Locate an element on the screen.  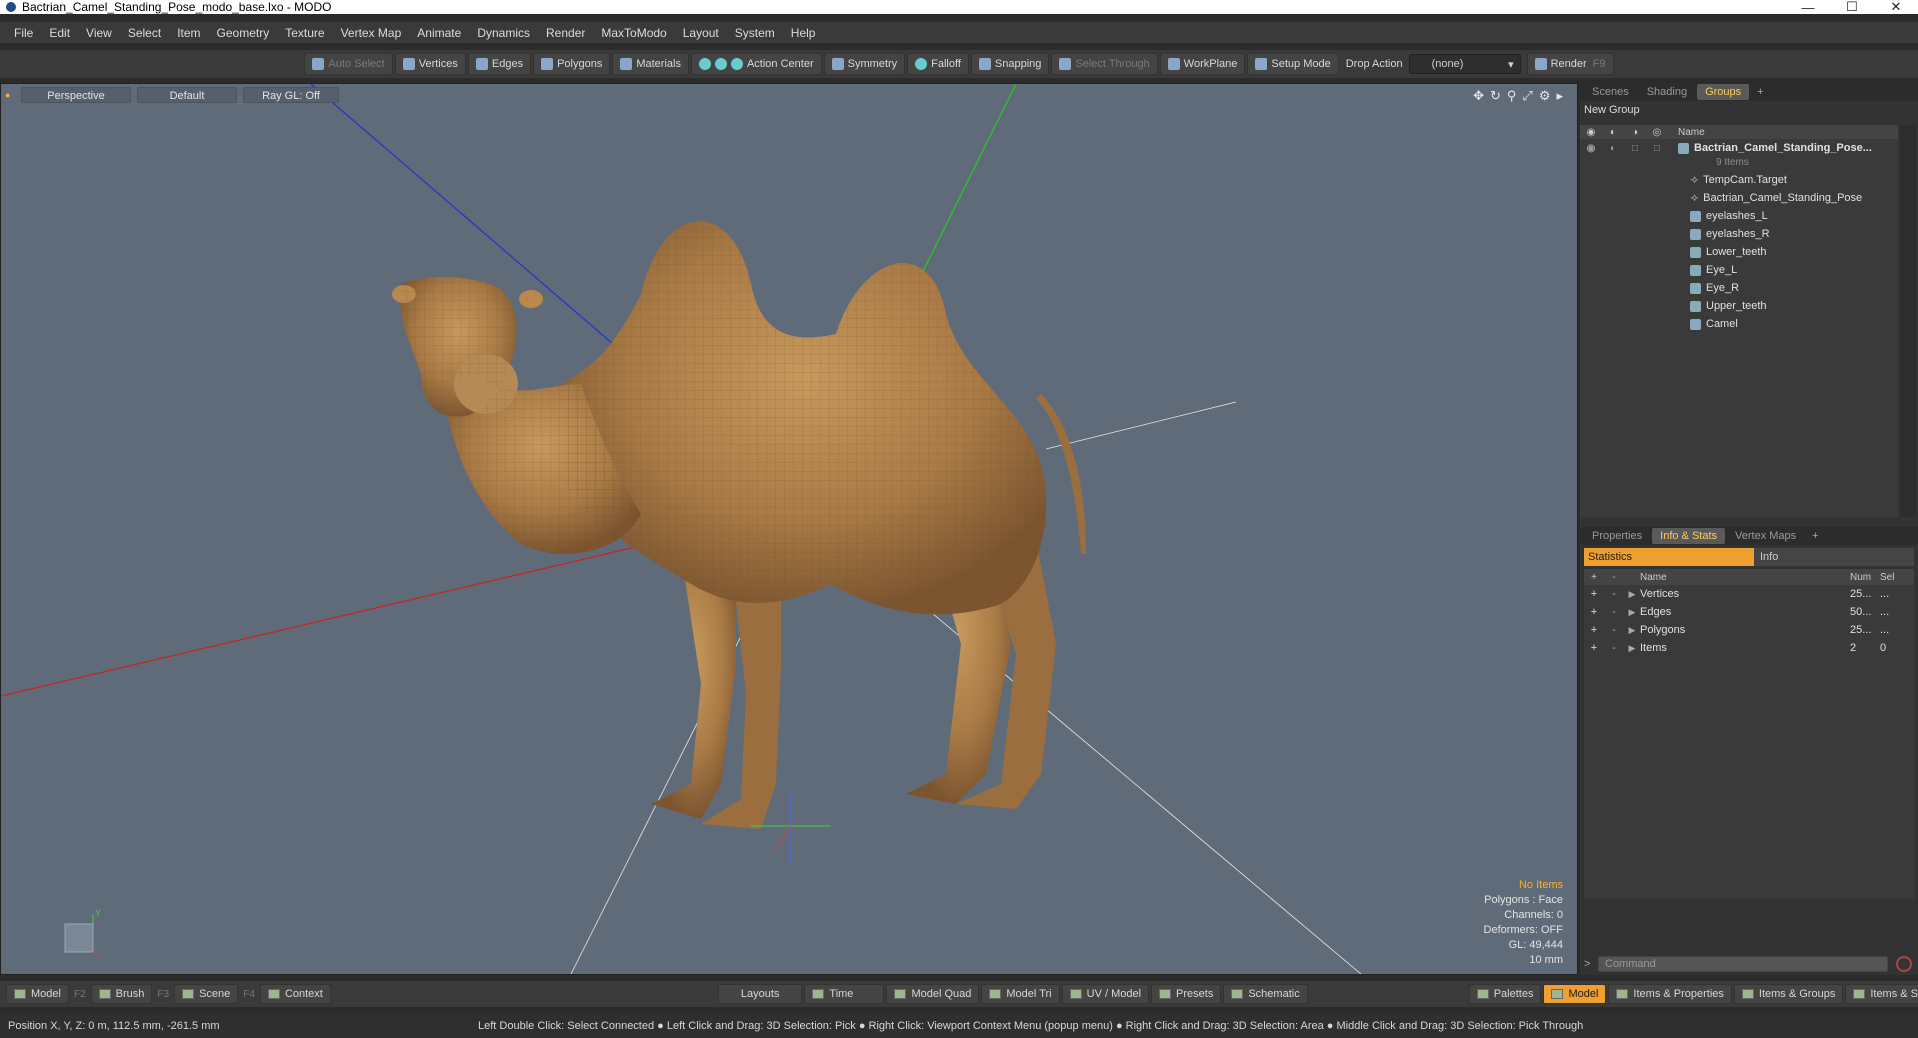
menu-edit: Edit is located at coordinates (59, 33).